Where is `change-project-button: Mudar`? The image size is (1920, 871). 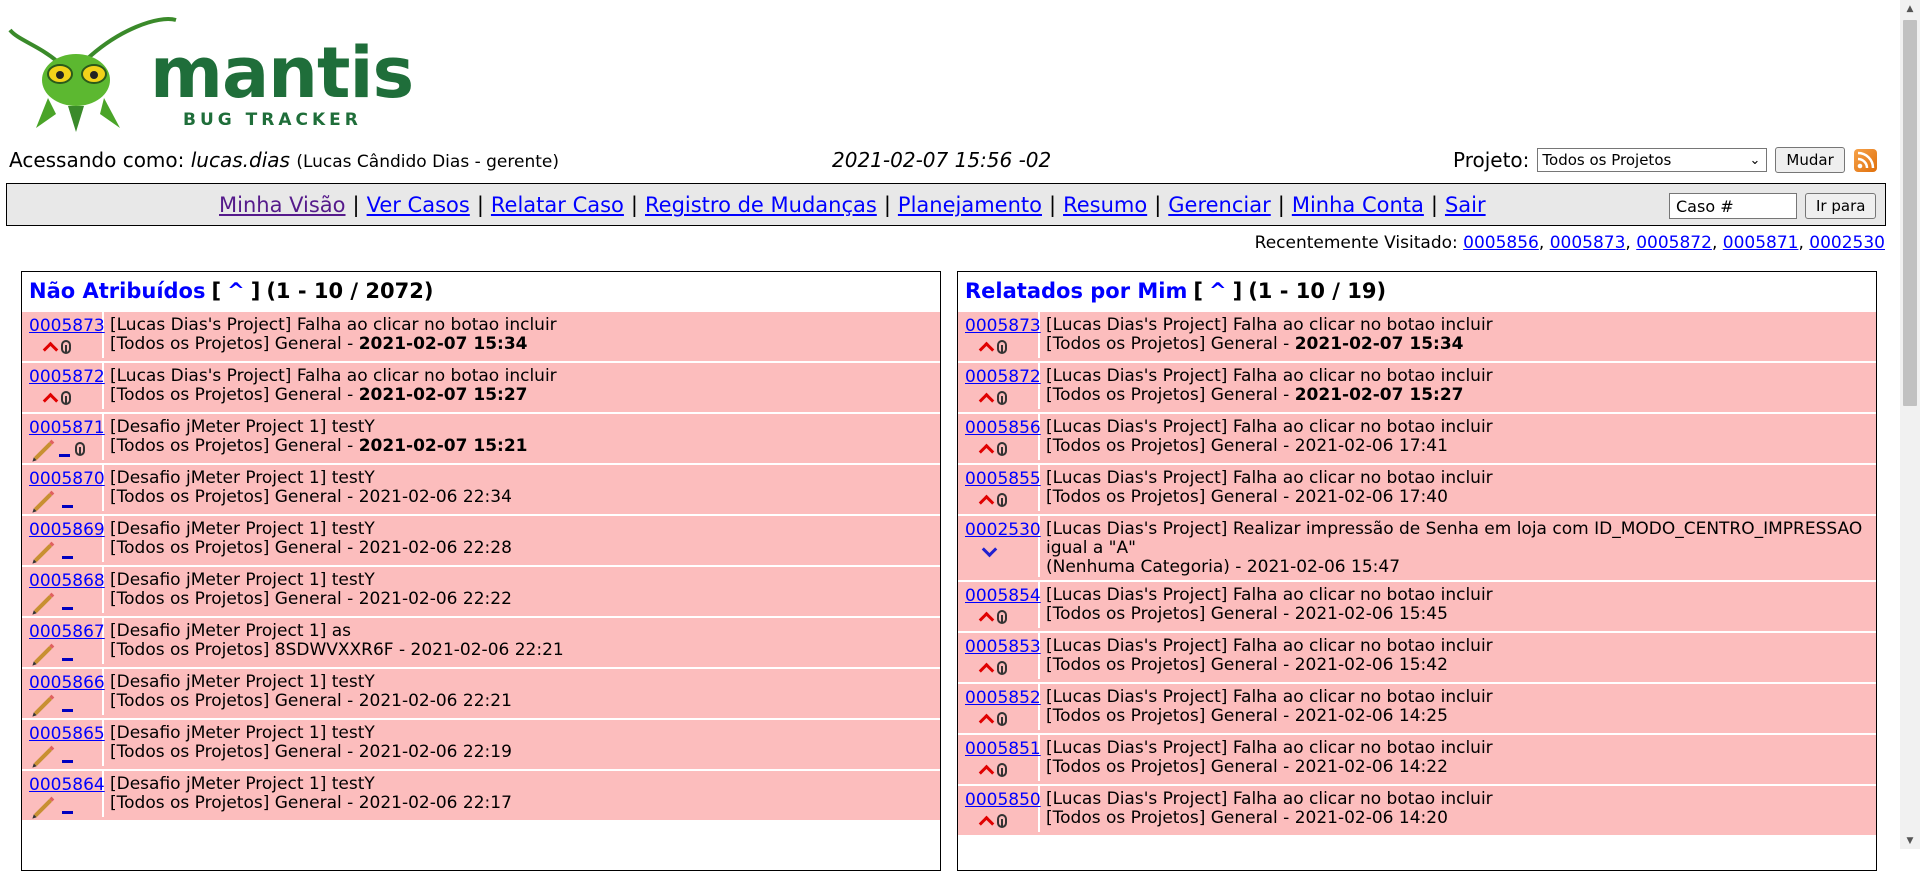 change-project-button: Mudar is located at coordinates (1810, 160).